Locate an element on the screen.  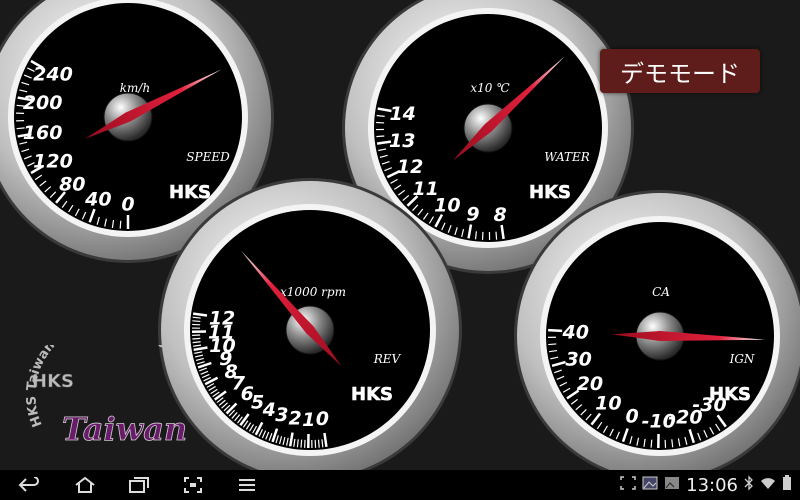
hks-taiwan-watermark: HKS Taiwan HKS Taiwan-Chang Heart Corp is located at coordinates (105, 396).